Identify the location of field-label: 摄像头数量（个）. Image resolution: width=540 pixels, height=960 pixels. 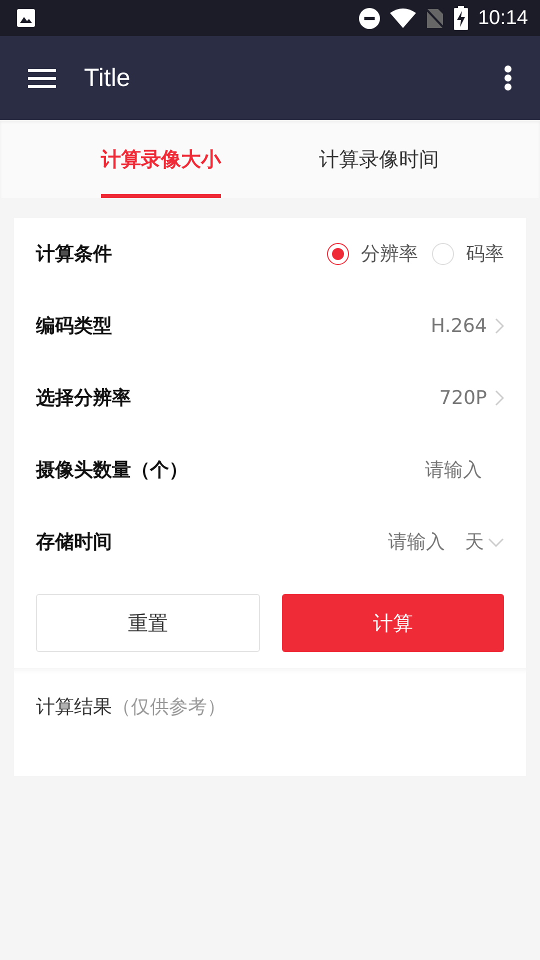
(112, 470).